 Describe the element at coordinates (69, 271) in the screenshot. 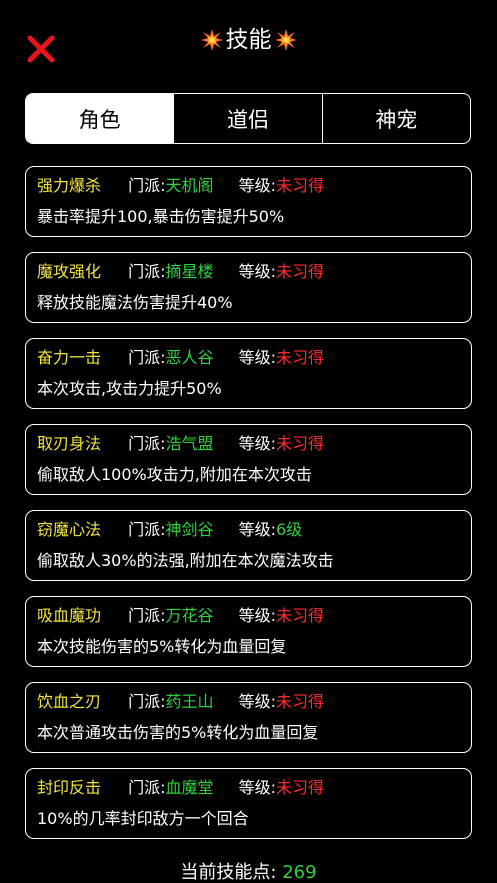

I see `skill-name: 魔攻强化` at that location.